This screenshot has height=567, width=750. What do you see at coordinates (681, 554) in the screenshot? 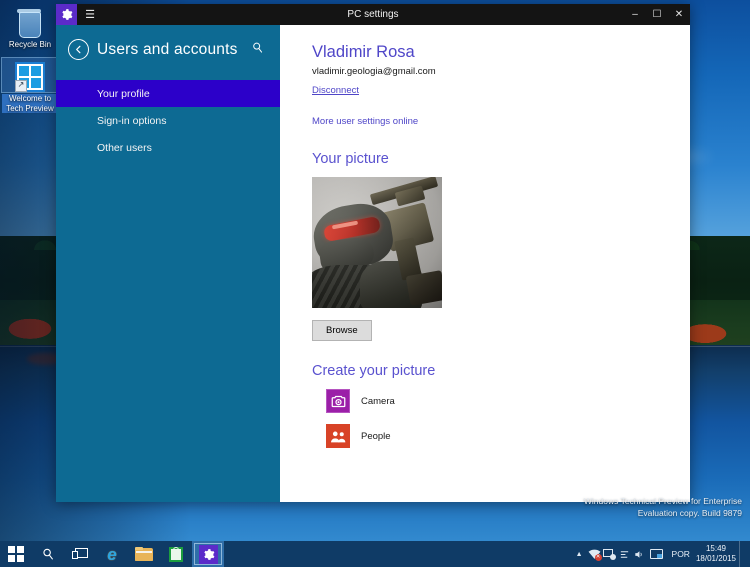
I see `language-indicator: POR` at bounding box center [681, 554].